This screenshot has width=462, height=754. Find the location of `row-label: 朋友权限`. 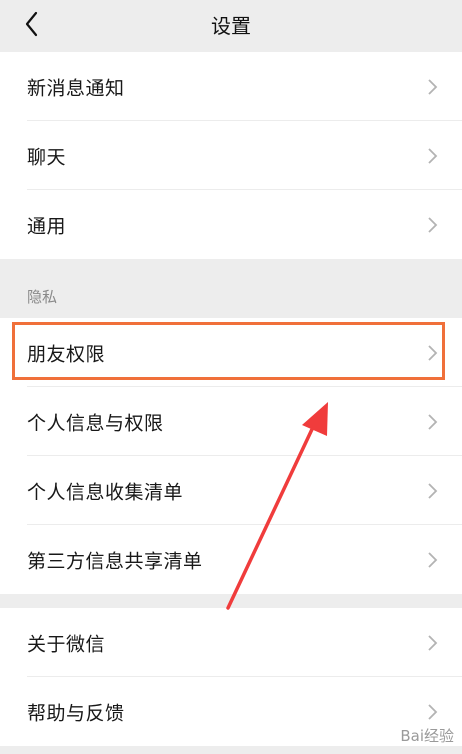

row-label: 朋友权限 is located at coordinates (66, 354).